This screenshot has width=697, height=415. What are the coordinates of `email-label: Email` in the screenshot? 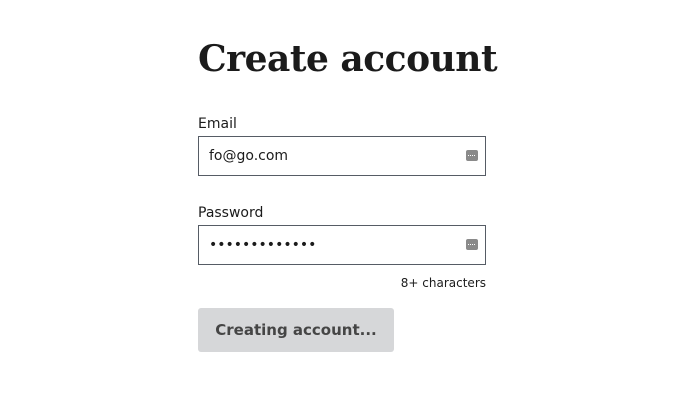 It's located at (217, 124).